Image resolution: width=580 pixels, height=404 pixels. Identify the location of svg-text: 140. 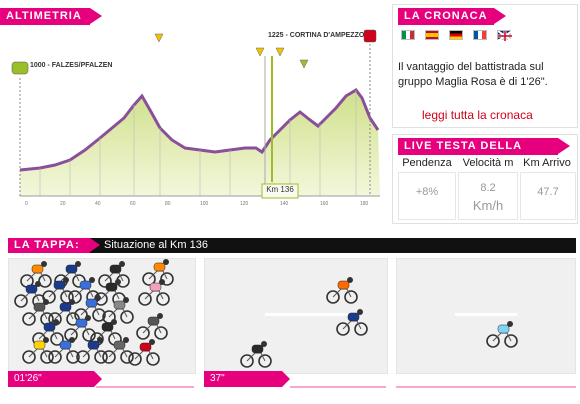
(284, 204).